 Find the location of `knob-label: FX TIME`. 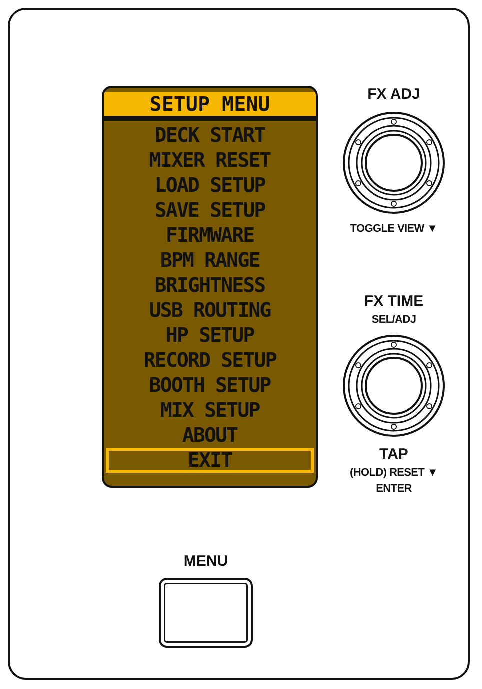

knob-label: FX TIME is located at coordinates (394, 301).